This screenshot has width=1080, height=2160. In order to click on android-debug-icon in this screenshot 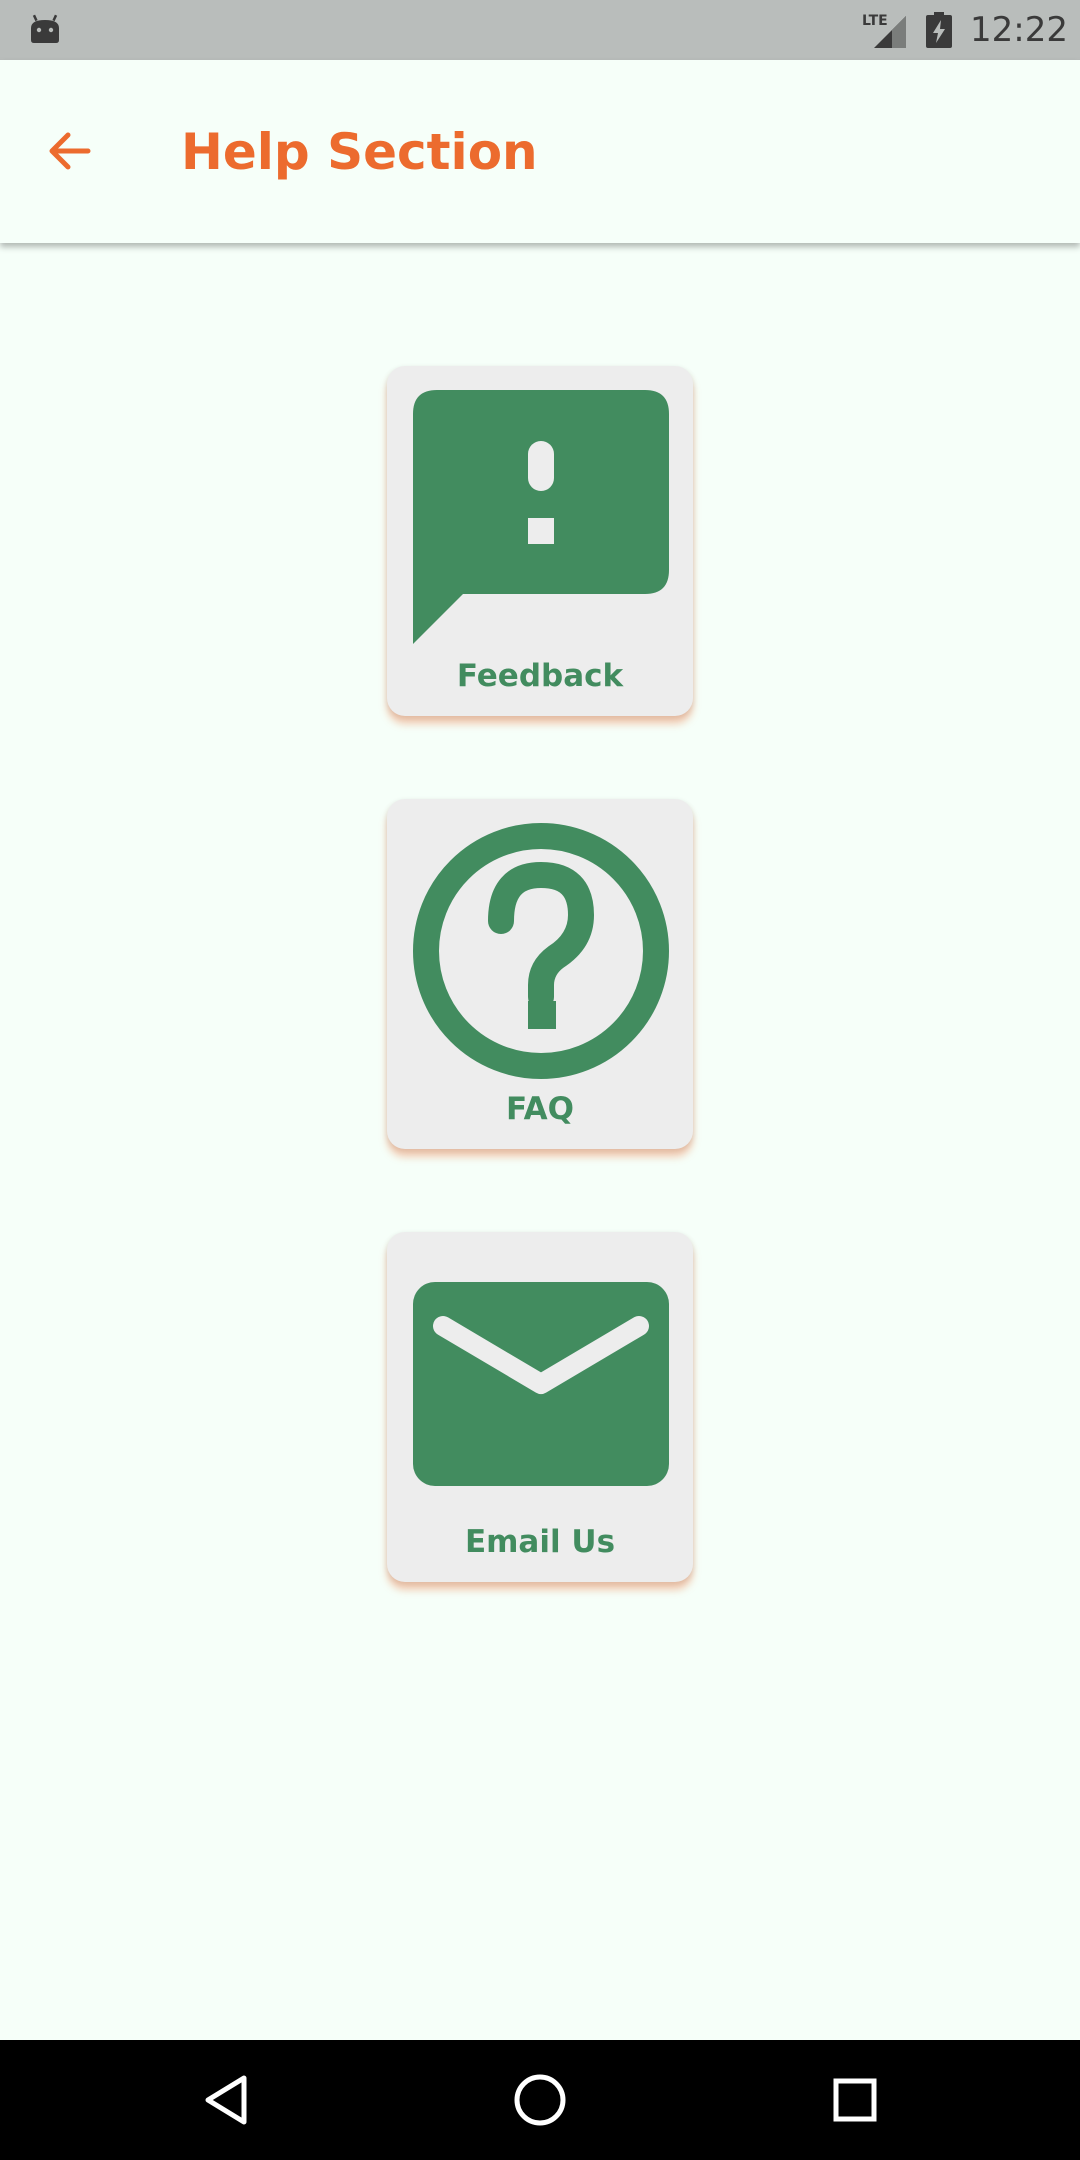, I will do `click(45, 28)`.